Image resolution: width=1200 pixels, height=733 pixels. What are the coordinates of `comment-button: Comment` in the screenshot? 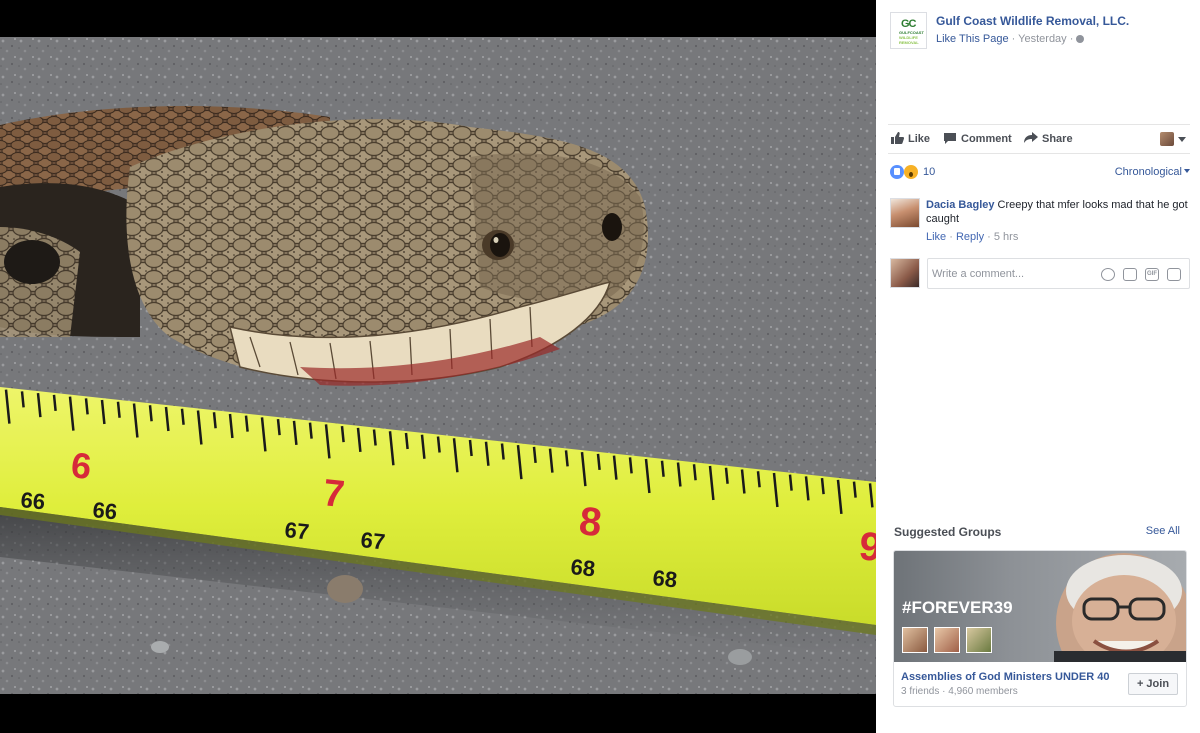 It's located at (977, 138).